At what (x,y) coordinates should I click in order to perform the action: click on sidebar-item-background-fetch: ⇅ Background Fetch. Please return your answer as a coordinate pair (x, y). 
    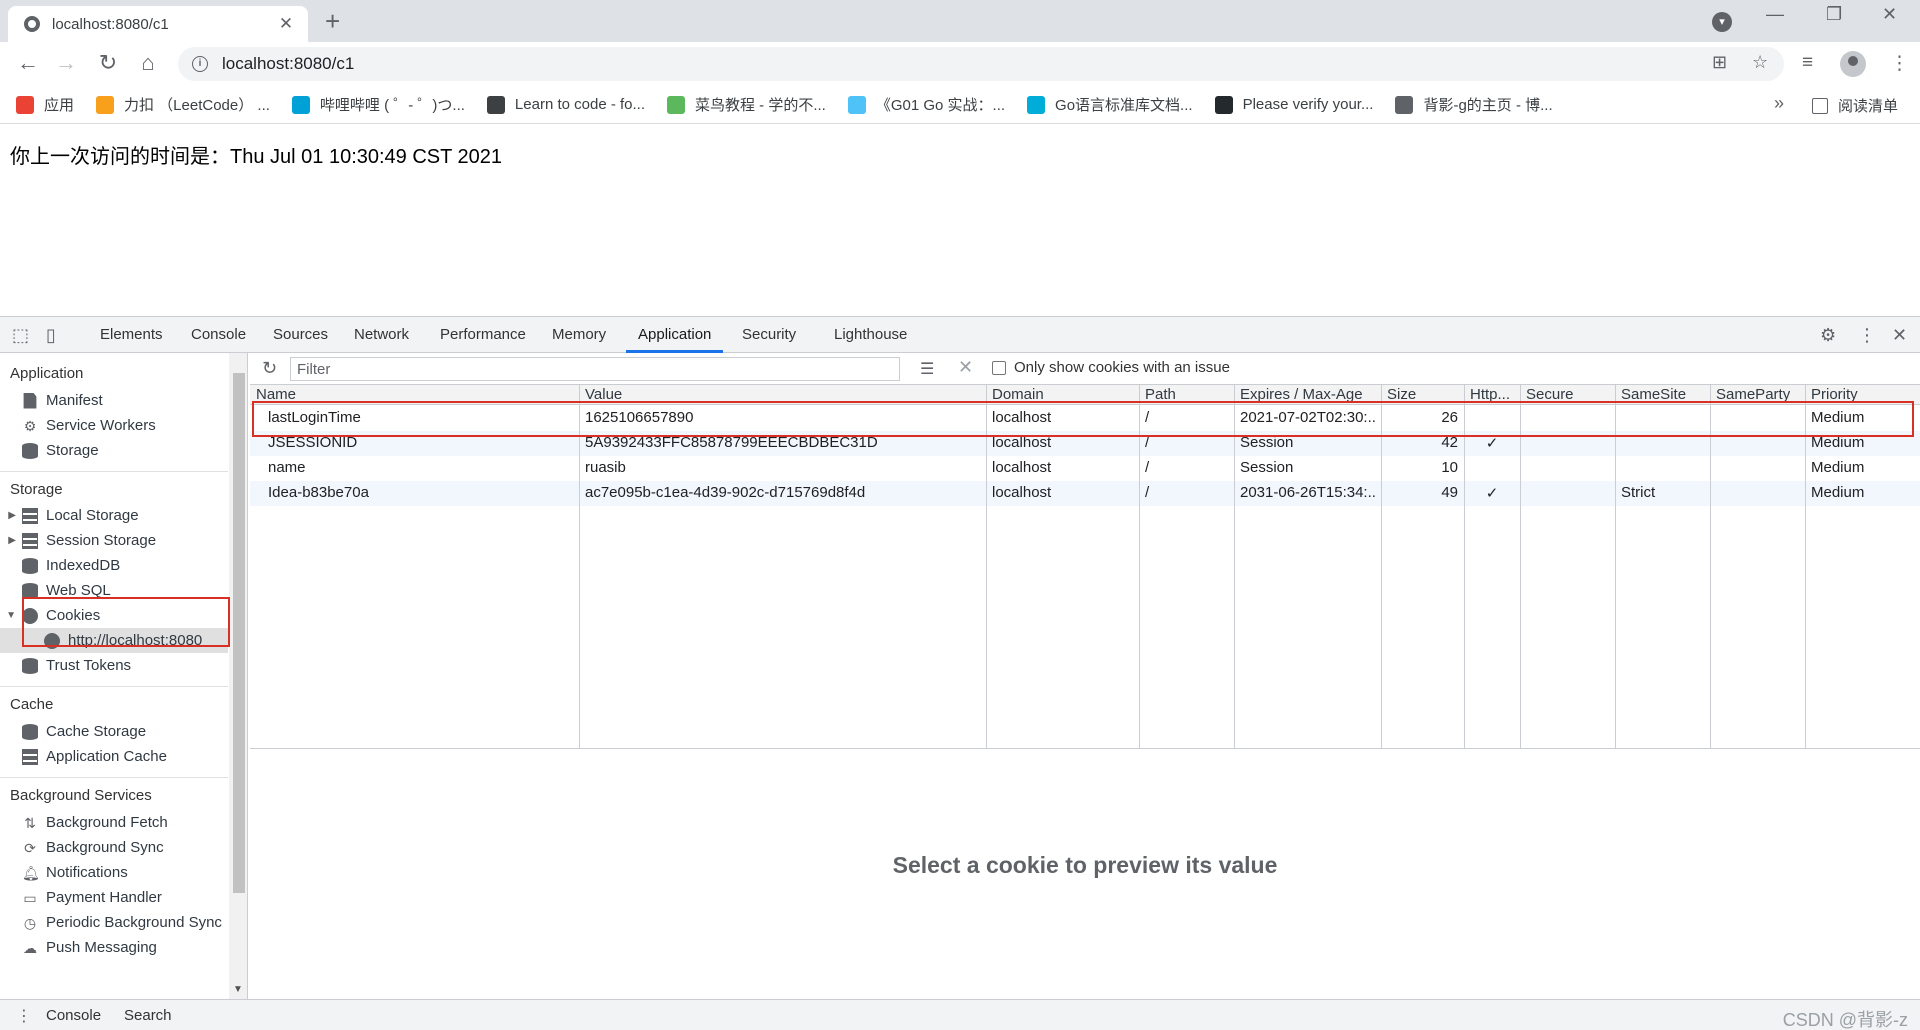
    Looking at the image, I should click on (114, 822).